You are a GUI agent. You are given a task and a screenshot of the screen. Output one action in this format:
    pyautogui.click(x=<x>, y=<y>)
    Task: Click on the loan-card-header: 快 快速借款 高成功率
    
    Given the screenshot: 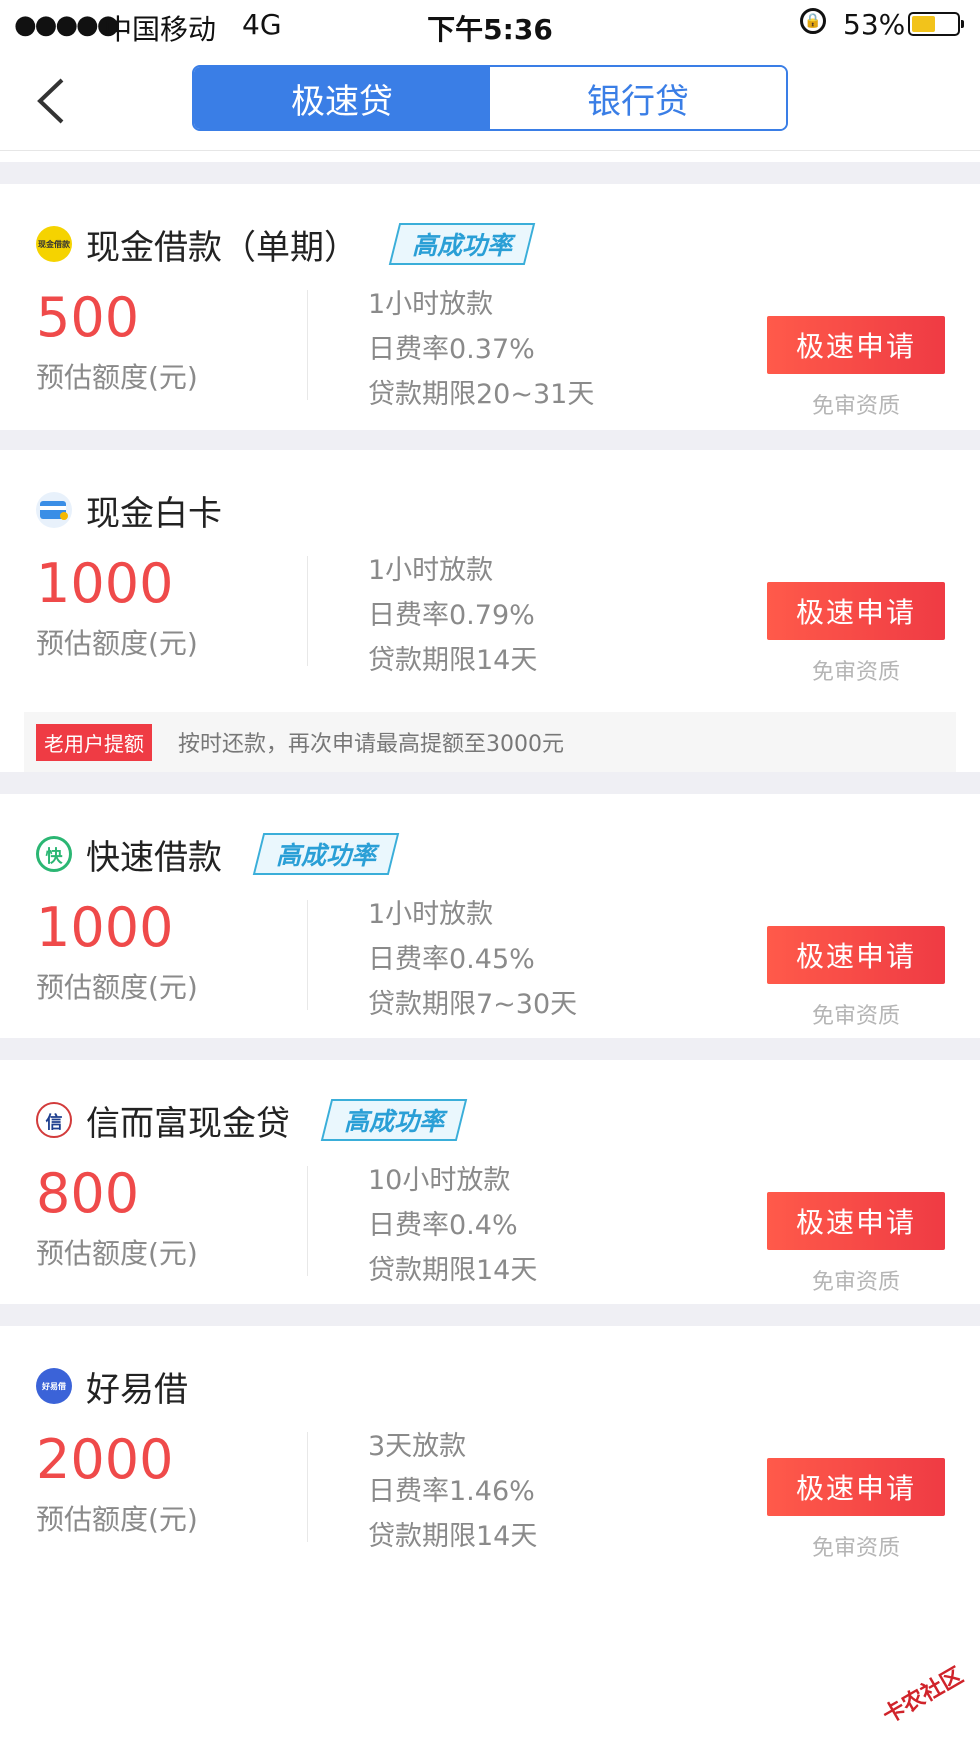 What is the action you would take?
    pyautogui.click(x=218, y=854)
    